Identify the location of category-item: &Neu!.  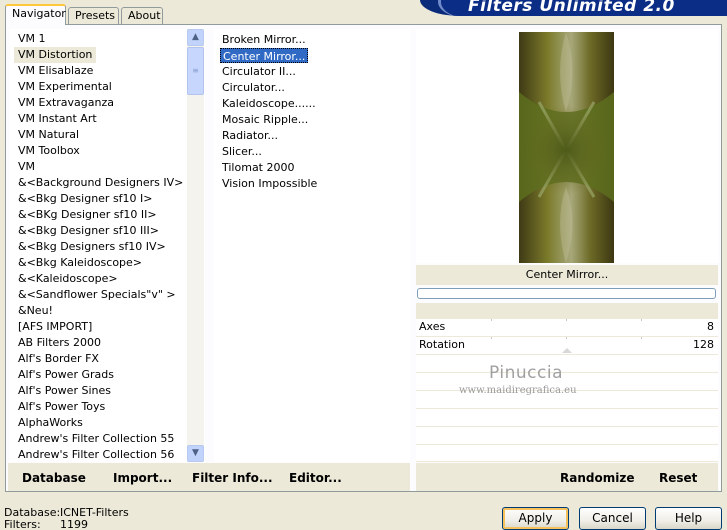
(35, 311).